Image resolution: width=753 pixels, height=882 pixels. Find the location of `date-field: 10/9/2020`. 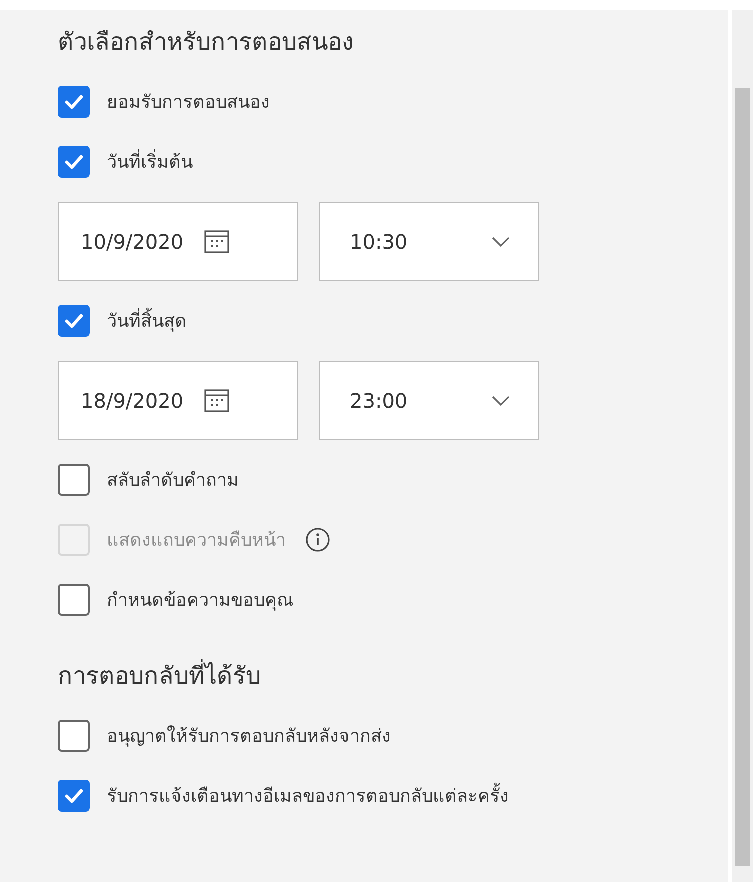

date-field: 10/9/2020 is located at coordinates (178, 241).